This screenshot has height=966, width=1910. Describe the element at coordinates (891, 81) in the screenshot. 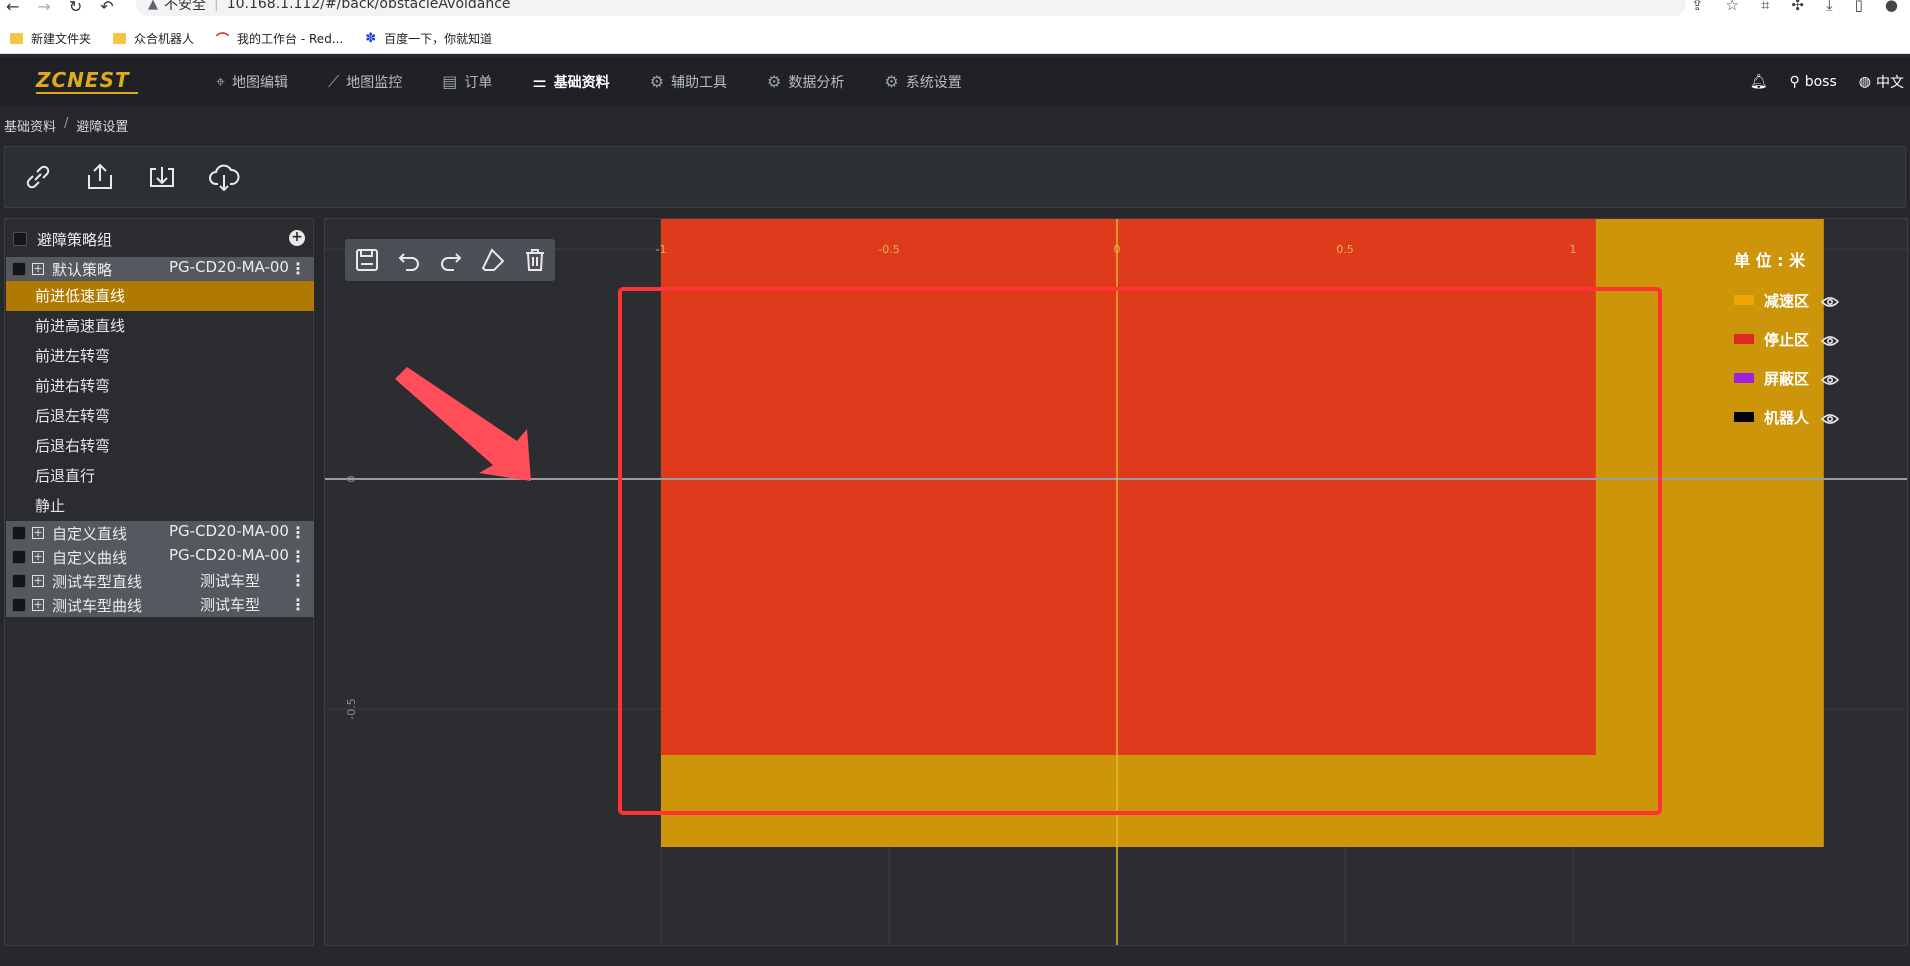

I see `gear-icon: ⚙` at that location.